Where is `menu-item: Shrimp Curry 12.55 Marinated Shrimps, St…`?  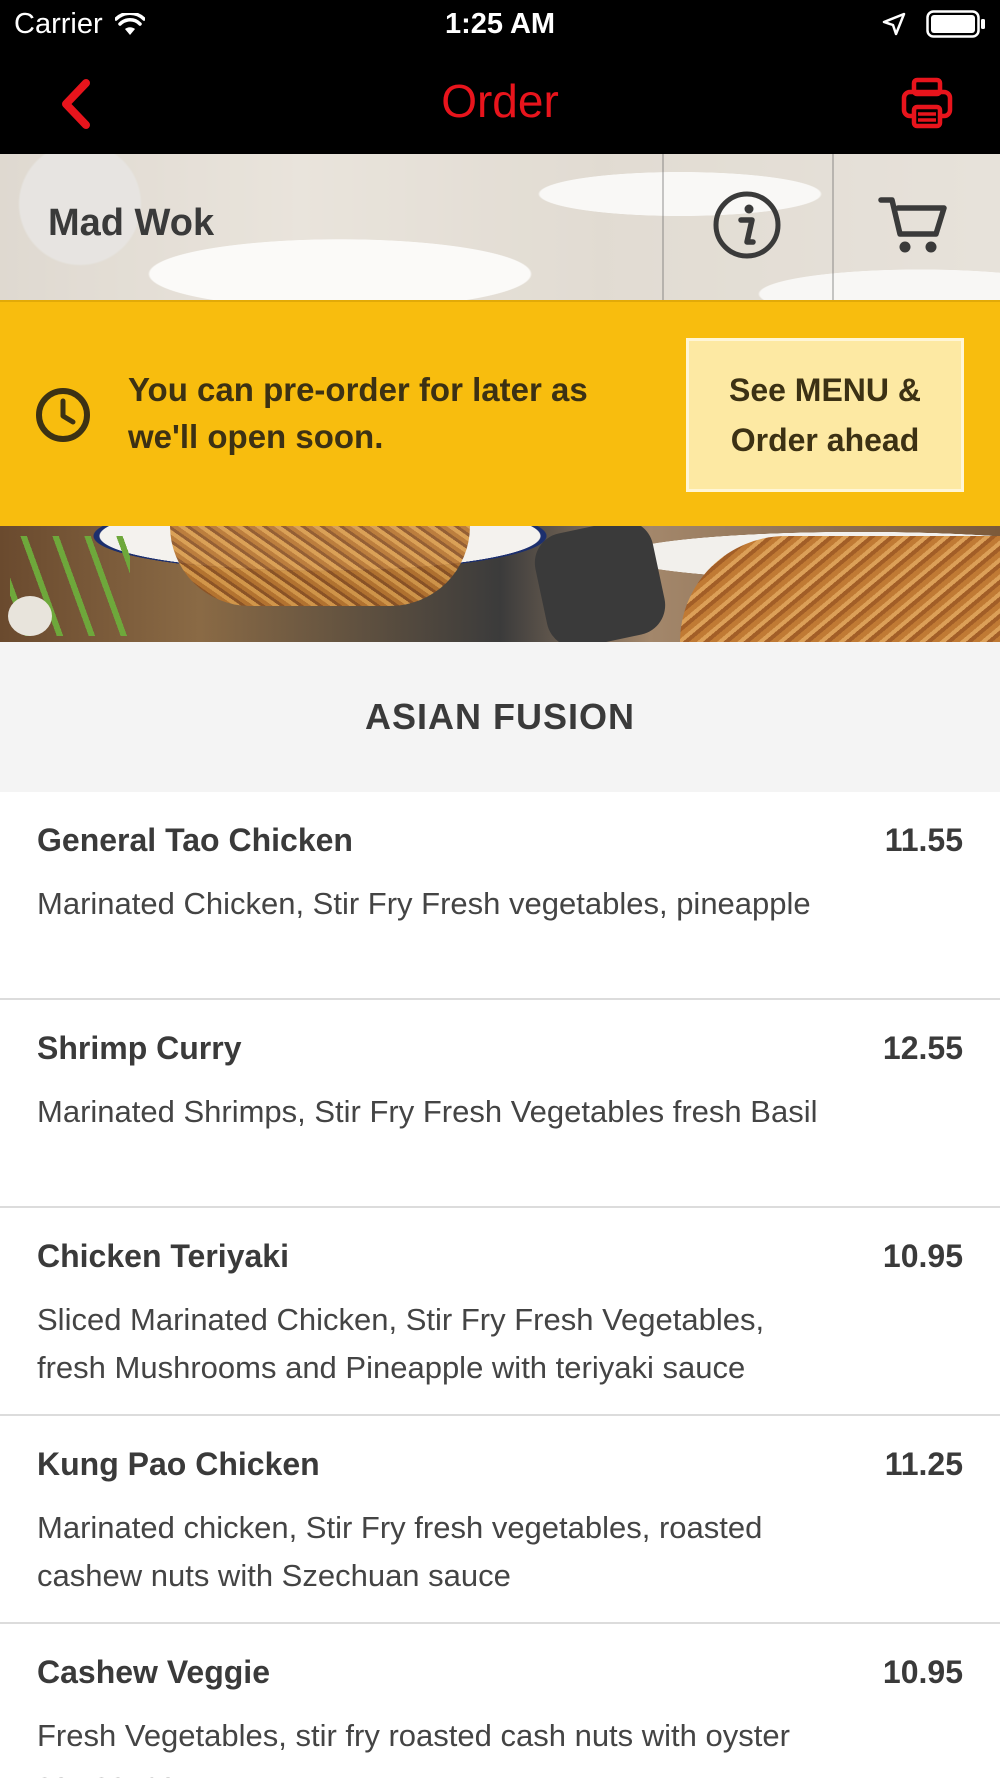 menu-item: Shrimp Curry 12.55 Marinated Shrimps, St… is located at coordinates (500, 1104).